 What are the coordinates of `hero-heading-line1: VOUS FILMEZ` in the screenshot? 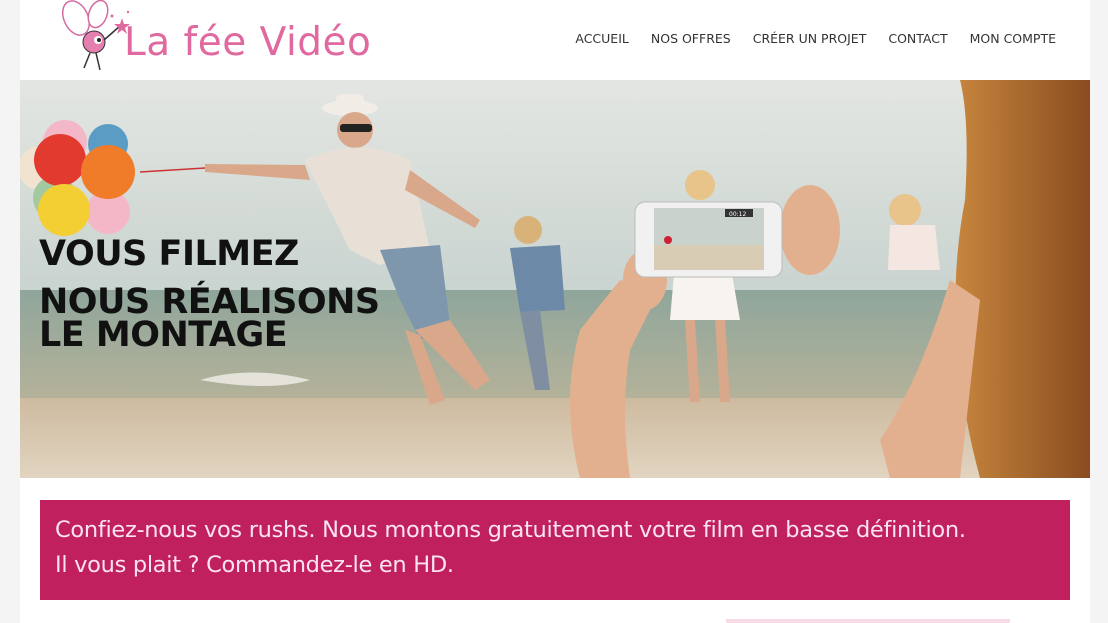 It's located at (169, 254).